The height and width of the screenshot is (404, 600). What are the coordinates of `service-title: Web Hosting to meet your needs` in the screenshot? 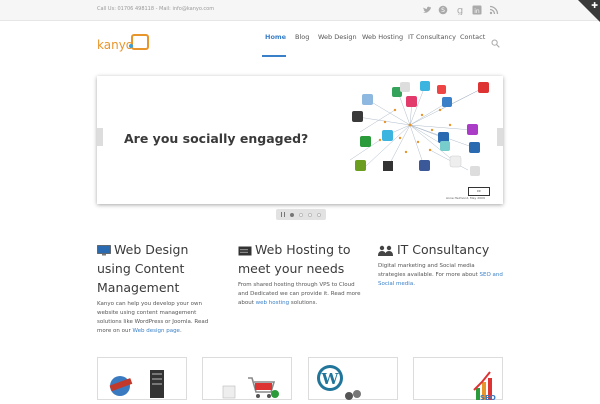 It's located at (294, 259).